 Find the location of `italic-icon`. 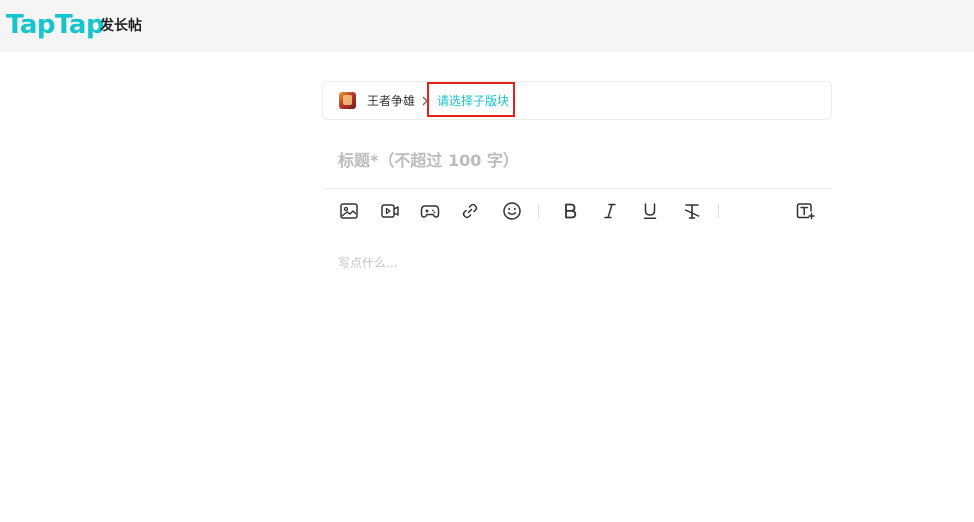

italic-icon is located at coordinates (610, 211).